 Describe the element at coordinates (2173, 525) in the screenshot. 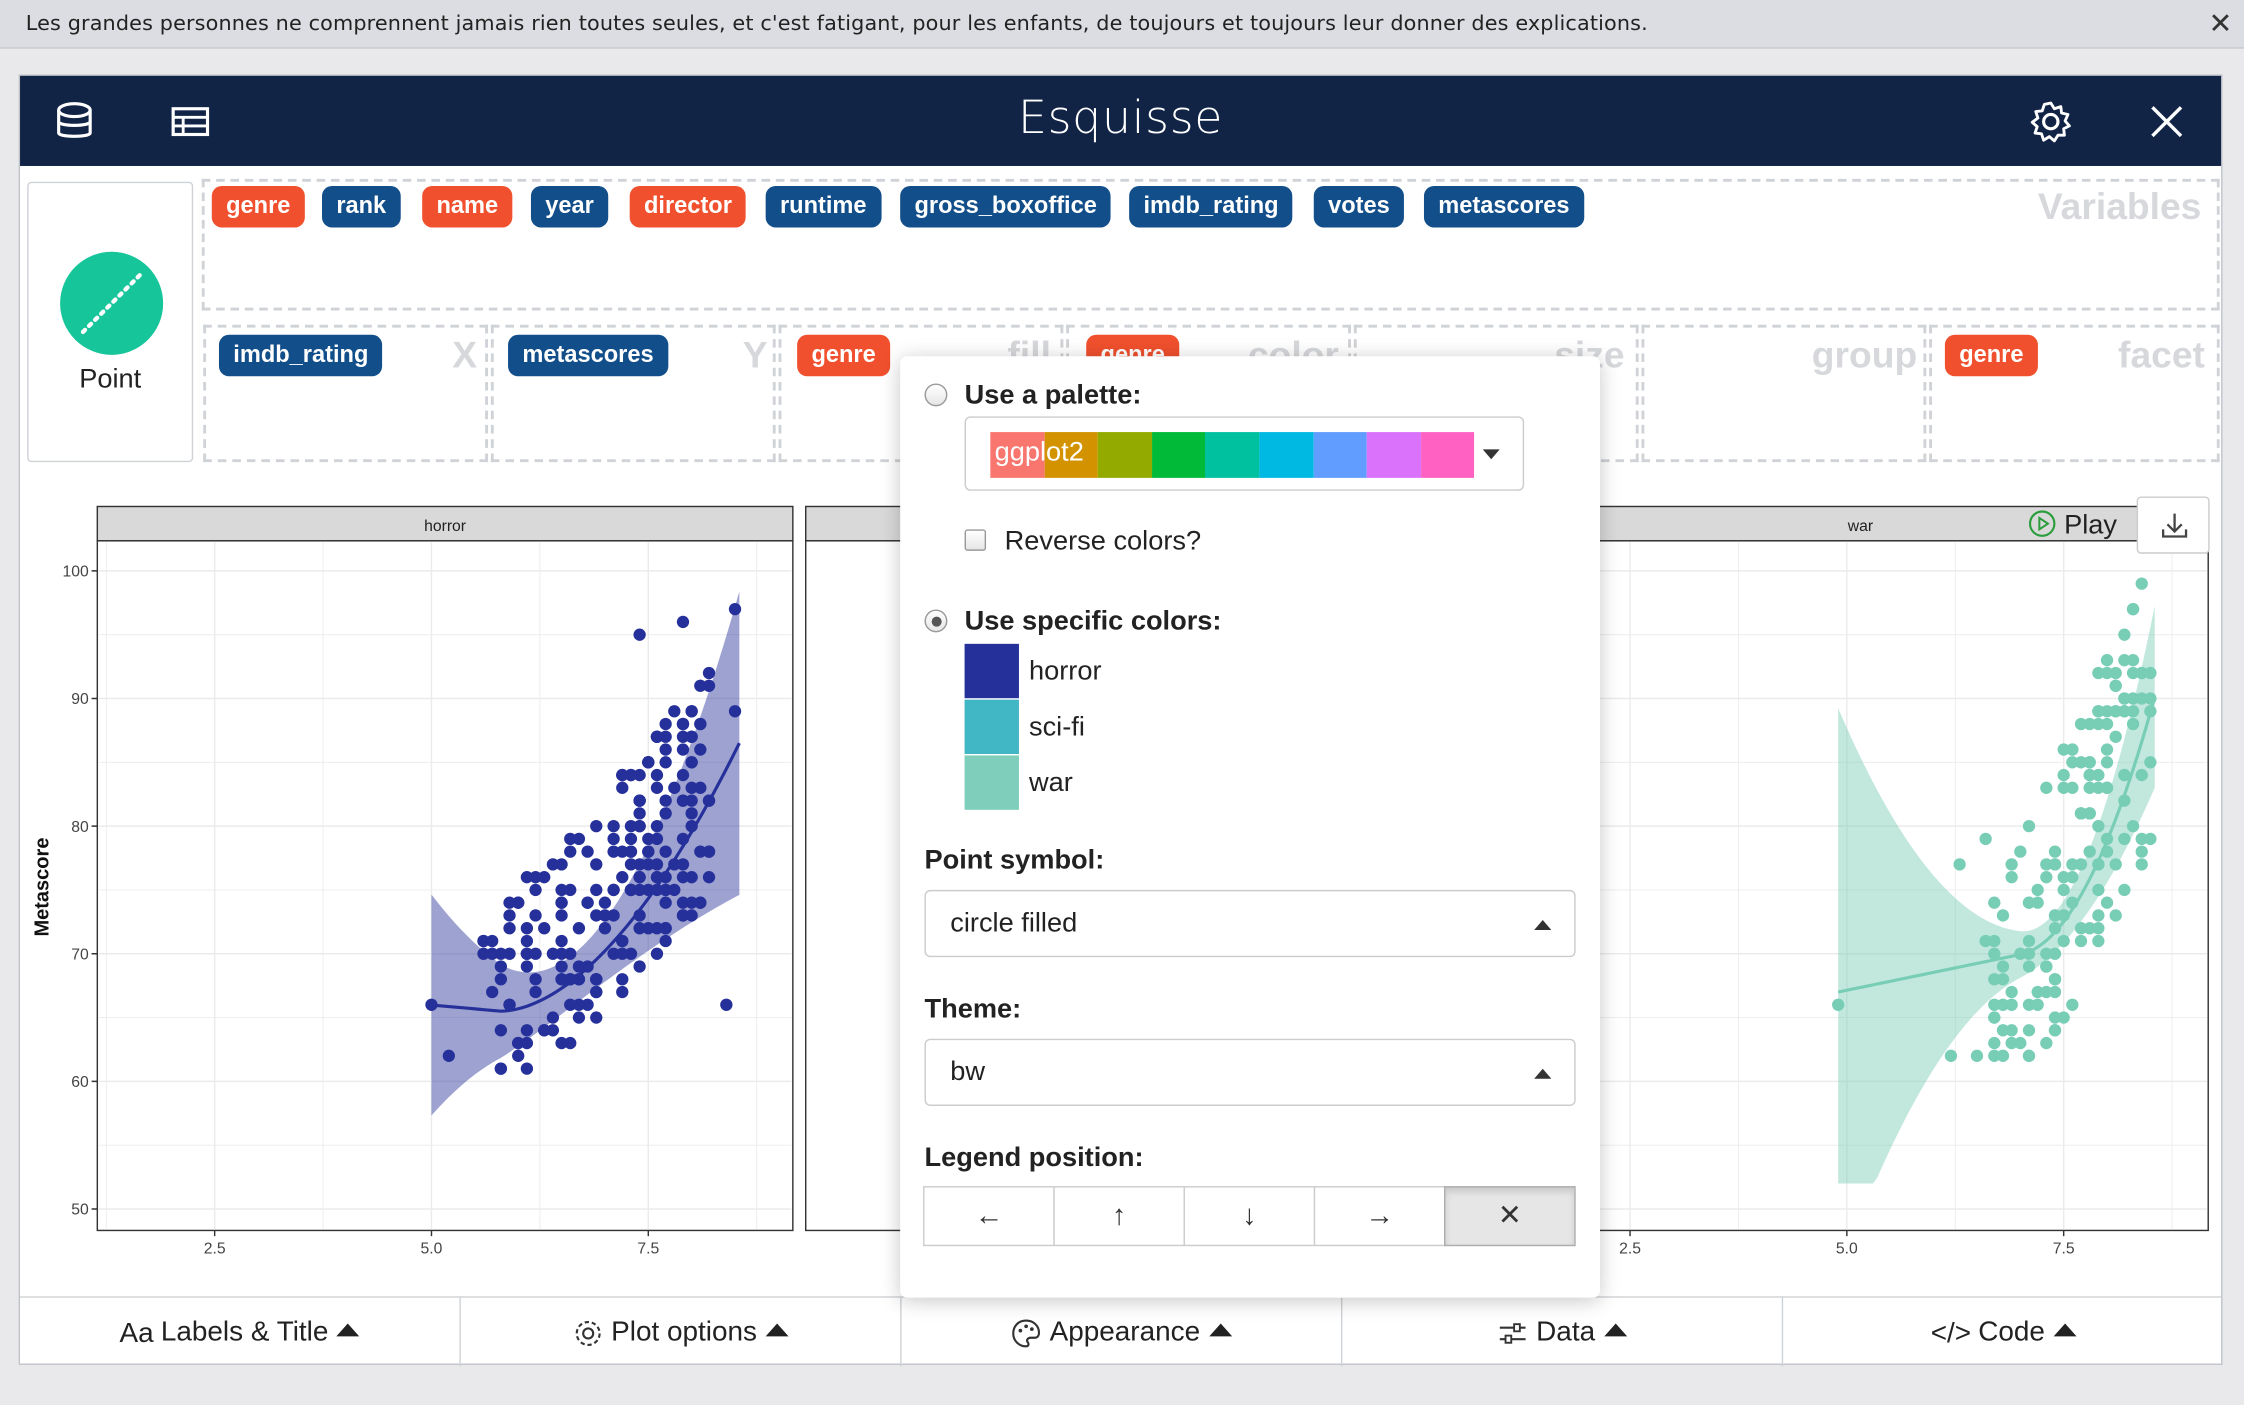

I see `download-button` at that location.